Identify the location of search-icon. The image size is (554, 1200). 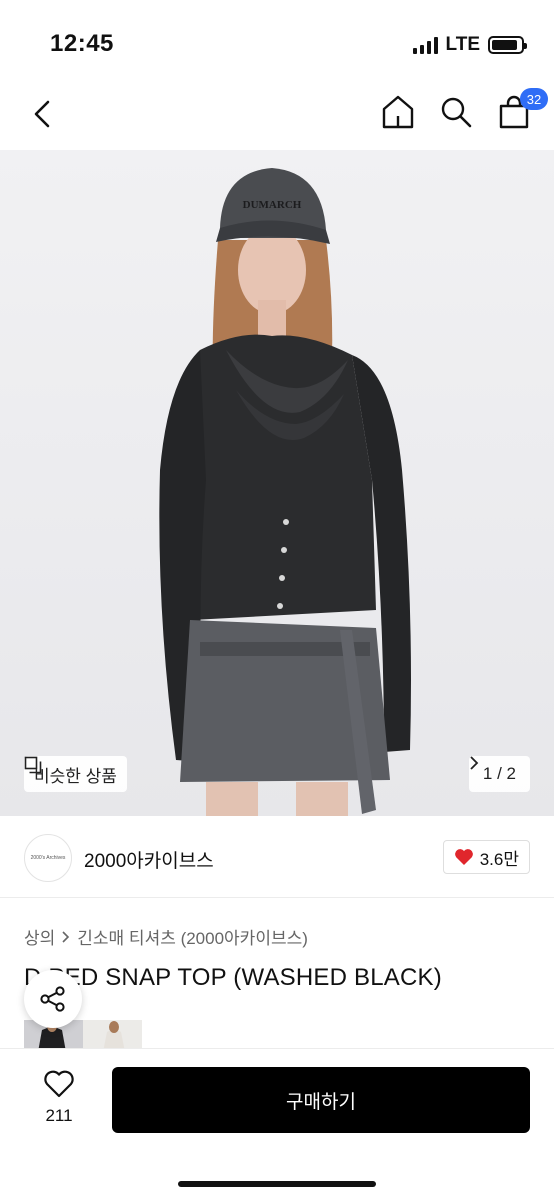
(456, 112).